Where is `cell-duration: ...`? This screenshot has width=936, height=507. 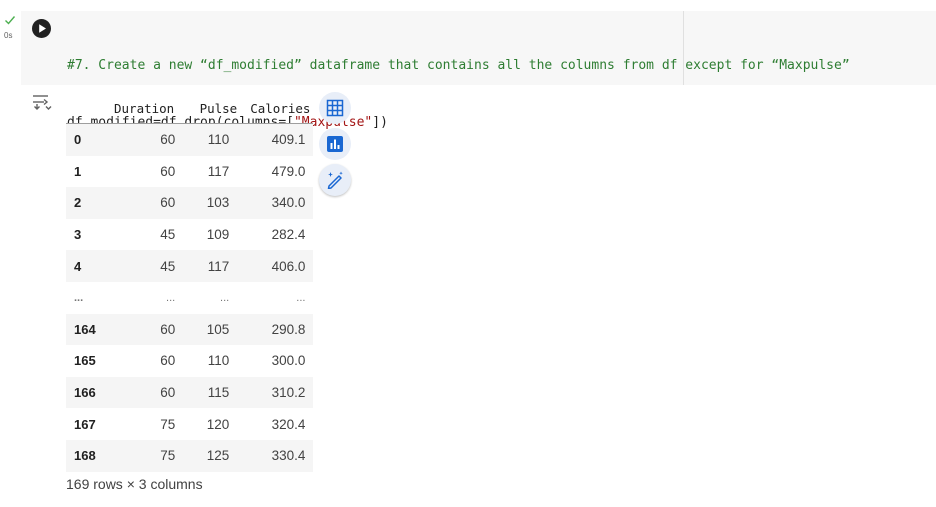 cell-duration: ... is located at coordinates (171, 297).